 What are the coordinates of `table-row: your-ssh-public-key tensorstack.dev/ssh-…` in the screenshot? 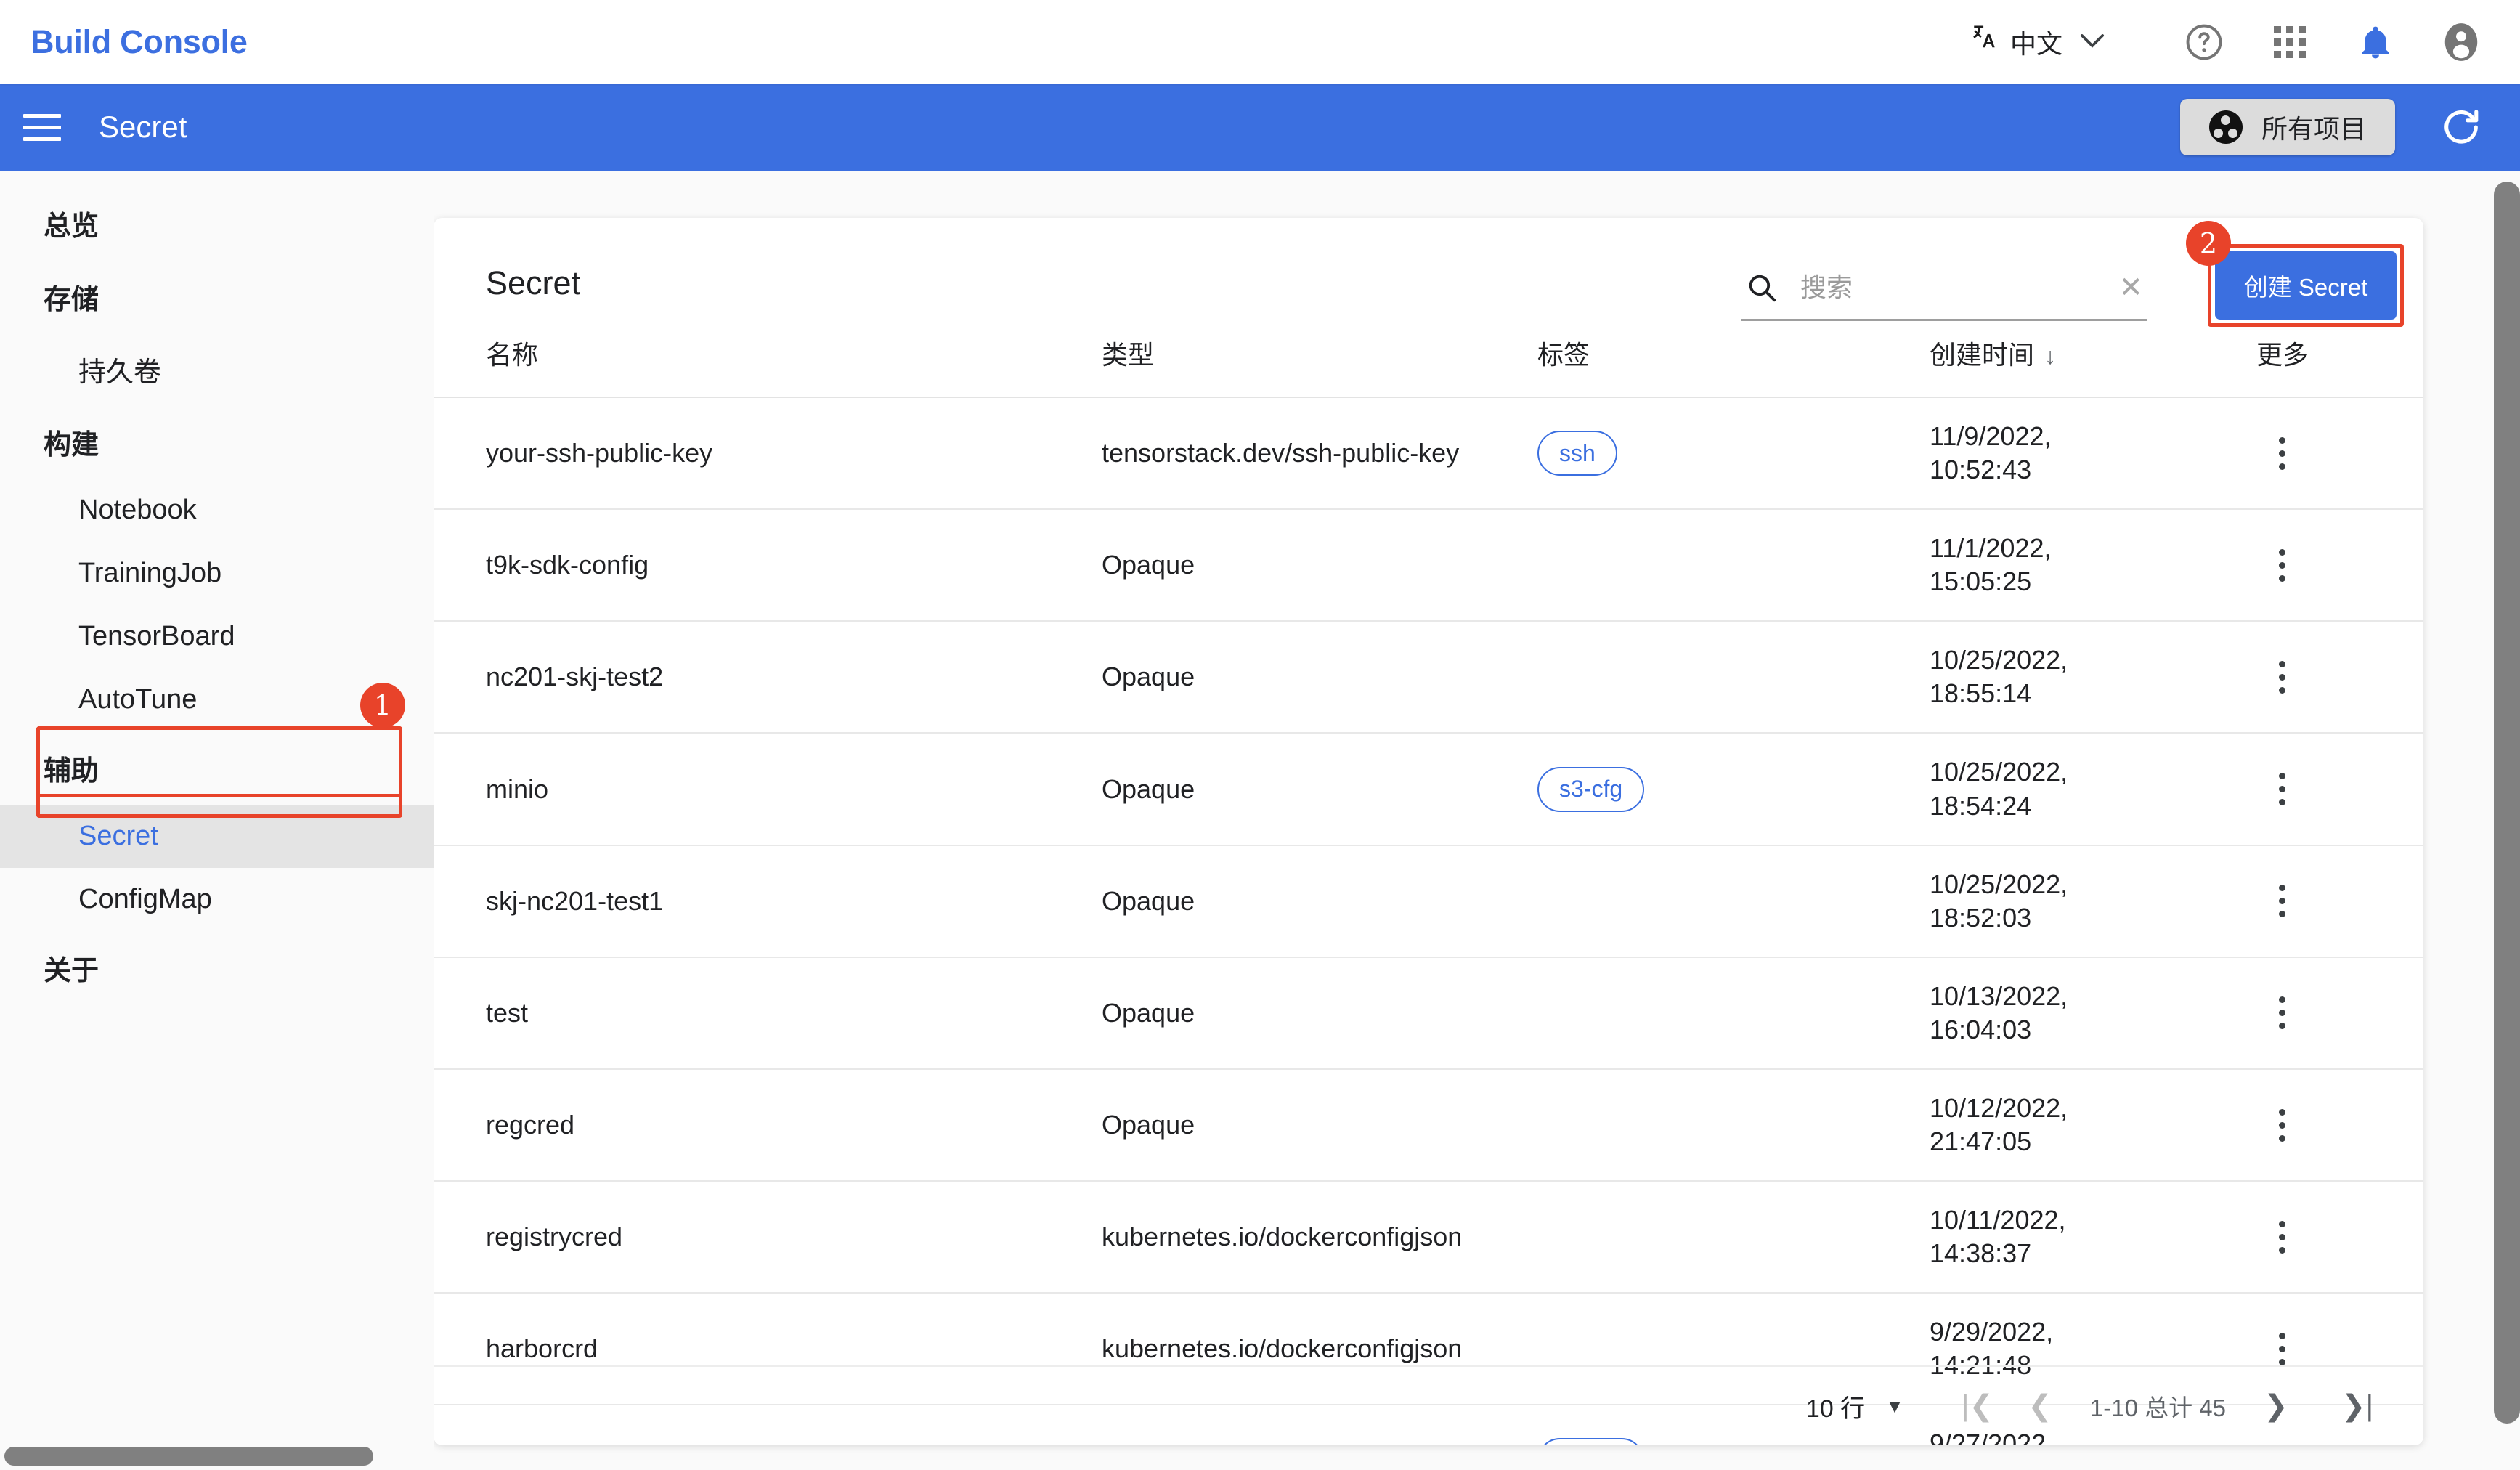 It's located at (1428, 454).